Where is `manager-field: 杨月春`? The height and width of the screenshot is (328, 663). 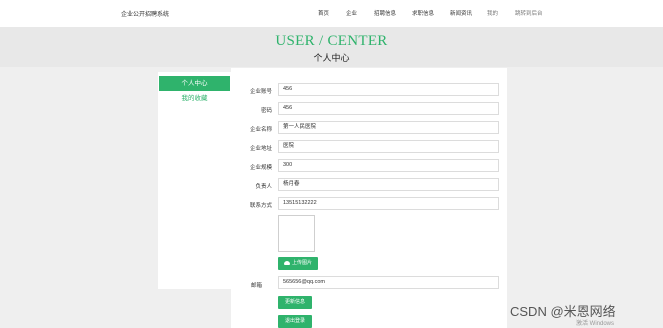 manager-field: 杨月春 is located at coordinates (388, 184).